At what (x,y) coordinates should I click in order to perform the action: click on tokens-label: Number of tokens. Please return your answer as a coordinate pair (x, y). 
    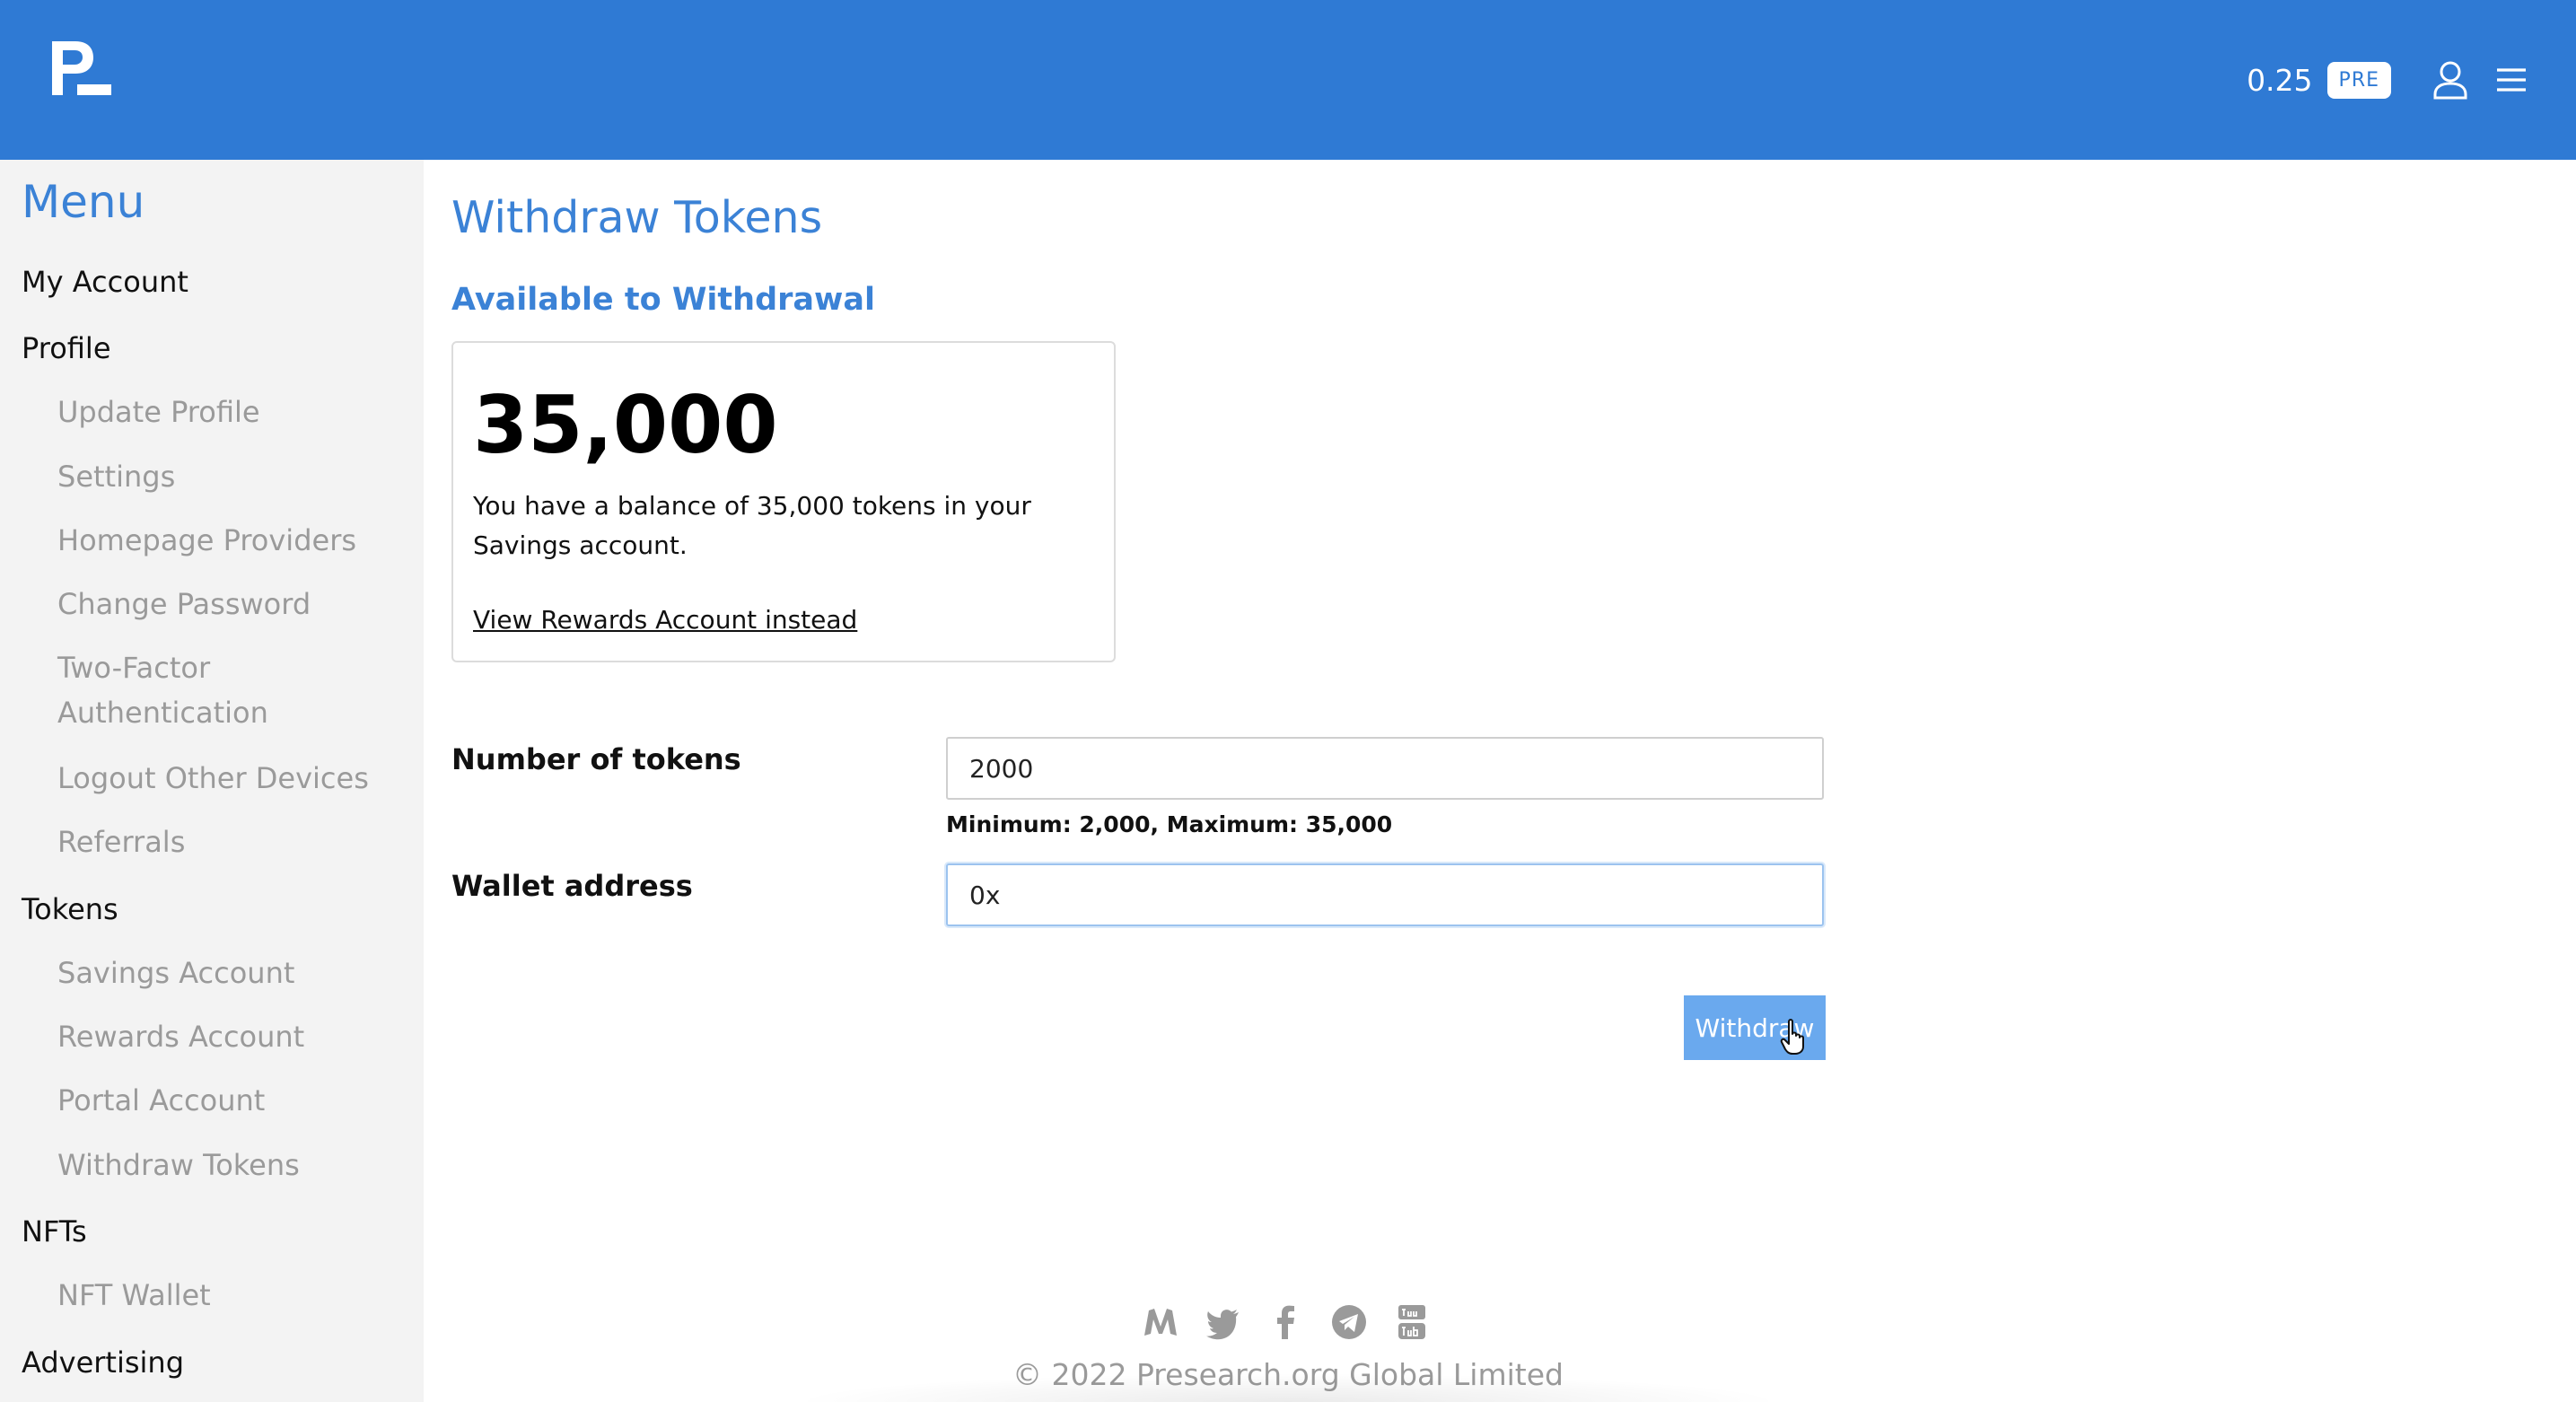
    Looking at the image, I should click on (596, 759).